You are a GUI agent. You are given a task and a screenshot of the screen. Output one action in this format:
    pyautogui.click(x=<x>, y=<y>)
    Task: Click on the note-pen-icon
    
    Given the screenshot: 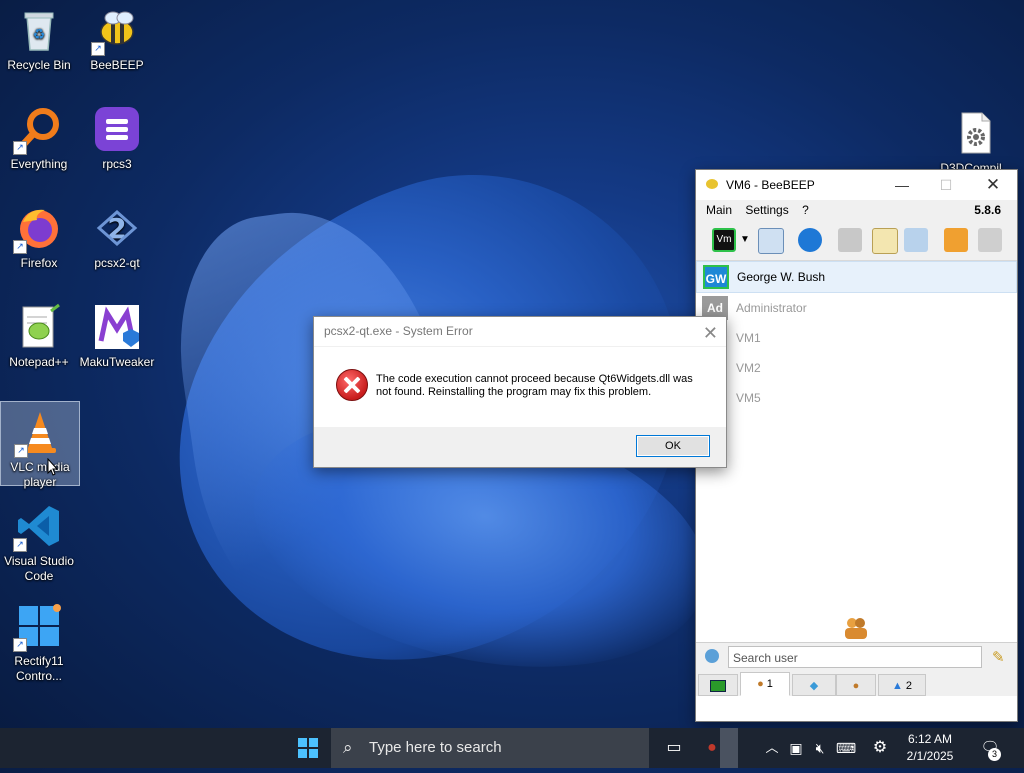 What is the action you would take?
    pyautogui.click(x=885, y=241)
    